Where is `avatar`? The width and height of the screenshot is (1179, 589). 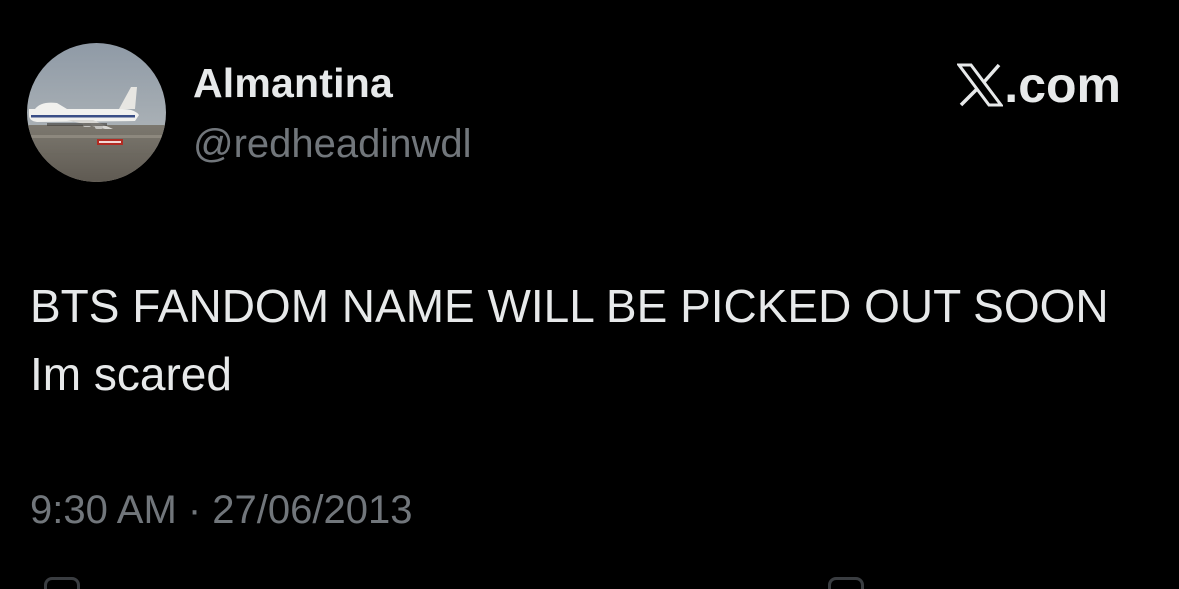
avatar is located at coordinates (96, 112).